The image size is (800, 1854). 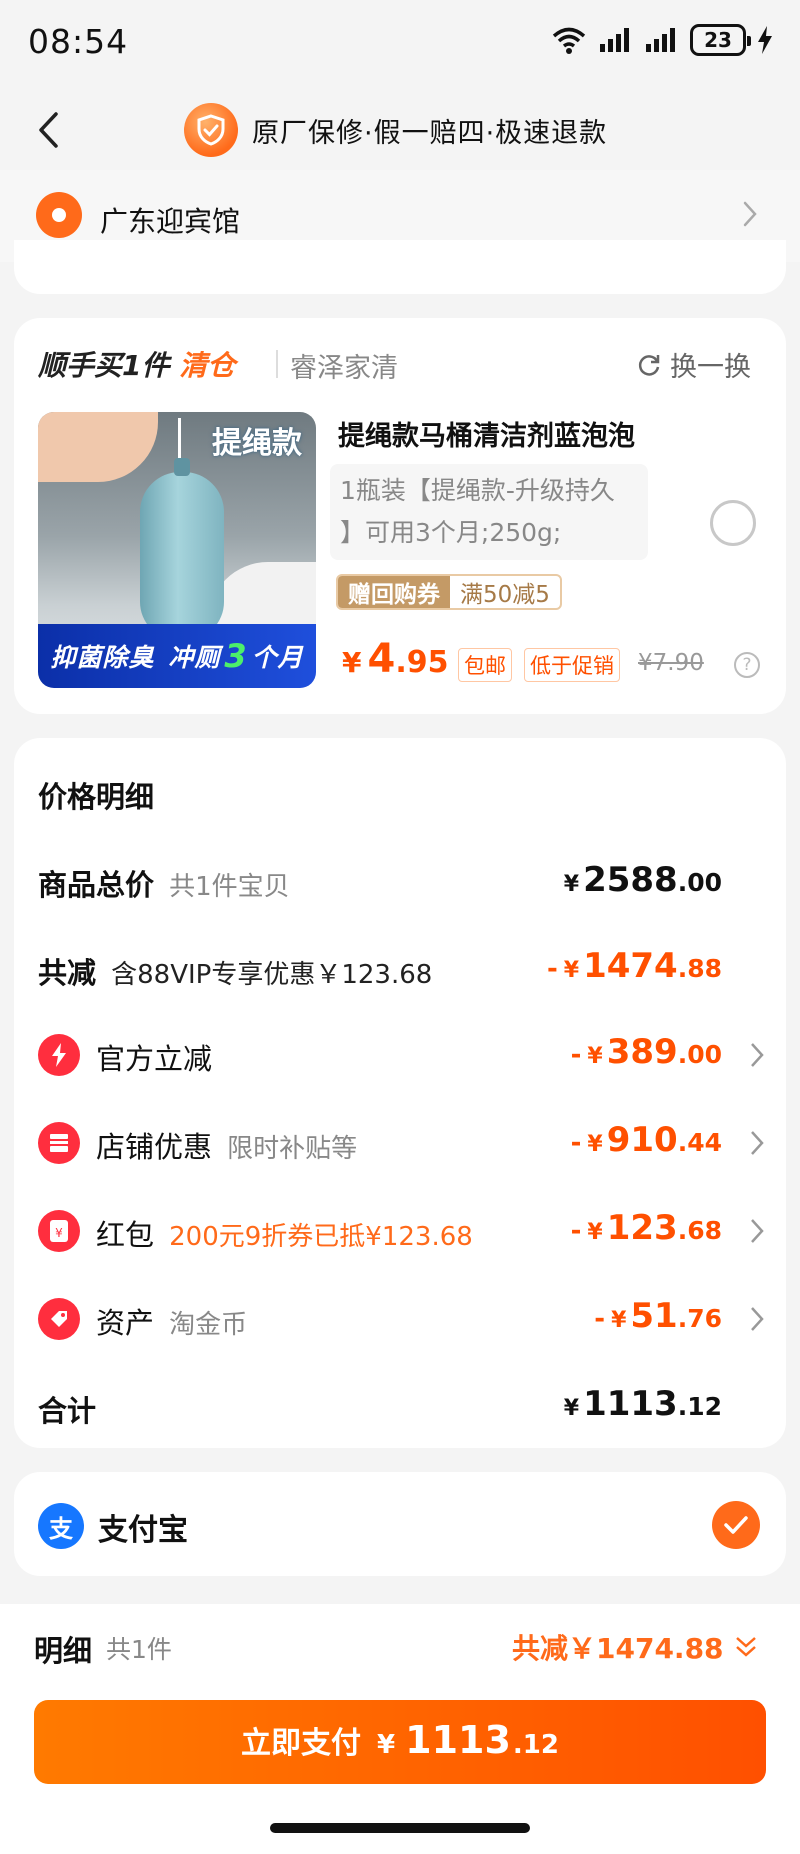 What do you see at coordinates (400, 1828) in the screenshot?
I see `home-indicator` at bounding box center [400, 1828].